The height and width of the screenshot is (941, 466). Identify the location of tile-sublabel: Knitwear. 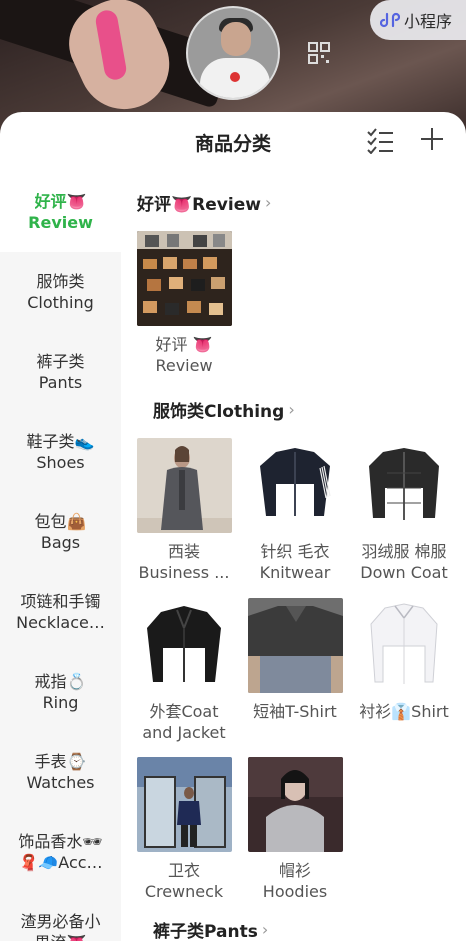
(295, 572).